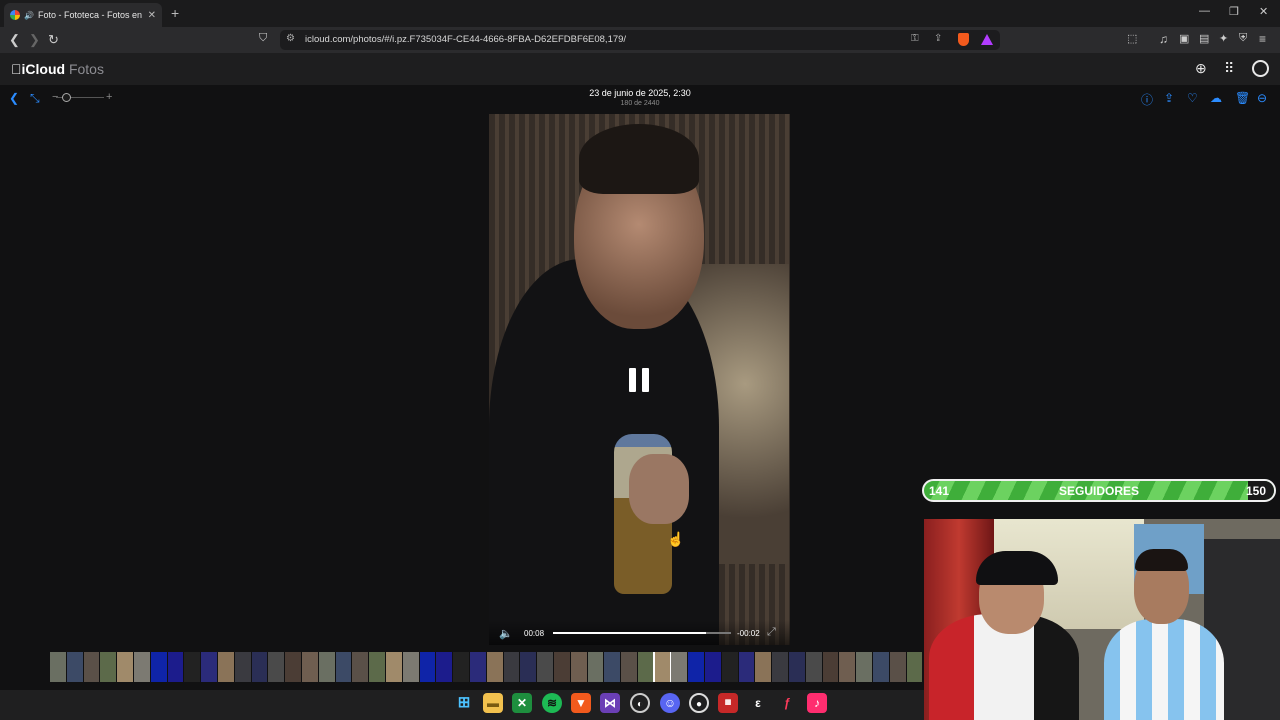  What do you see at coordinates (787, 703) in the screenshot?
I see `tf-app-icon: ƒ` at bounding box center [787, 703].